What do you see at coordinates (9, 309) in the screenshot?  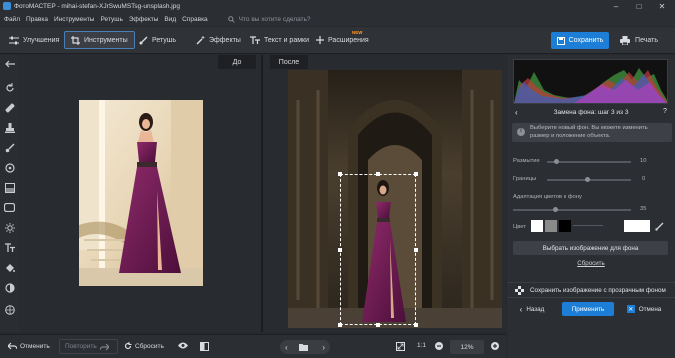 I see `globe-icon` at bounding box center [9, 309].